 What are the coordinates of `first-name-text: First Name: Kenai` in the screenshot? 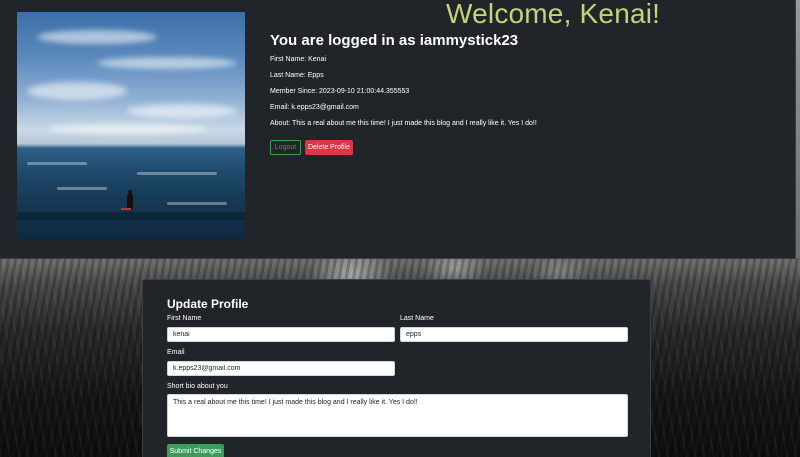 It's located at (298, 59).